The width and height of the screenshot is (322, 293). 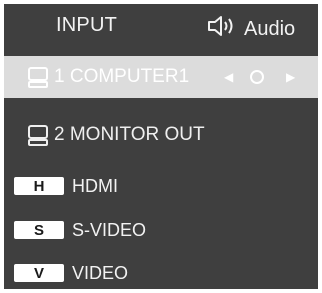 What do you see at coordinates (39, 186) in the screenshot?
I see `source-badge: H` at bounding box center [39, 186].